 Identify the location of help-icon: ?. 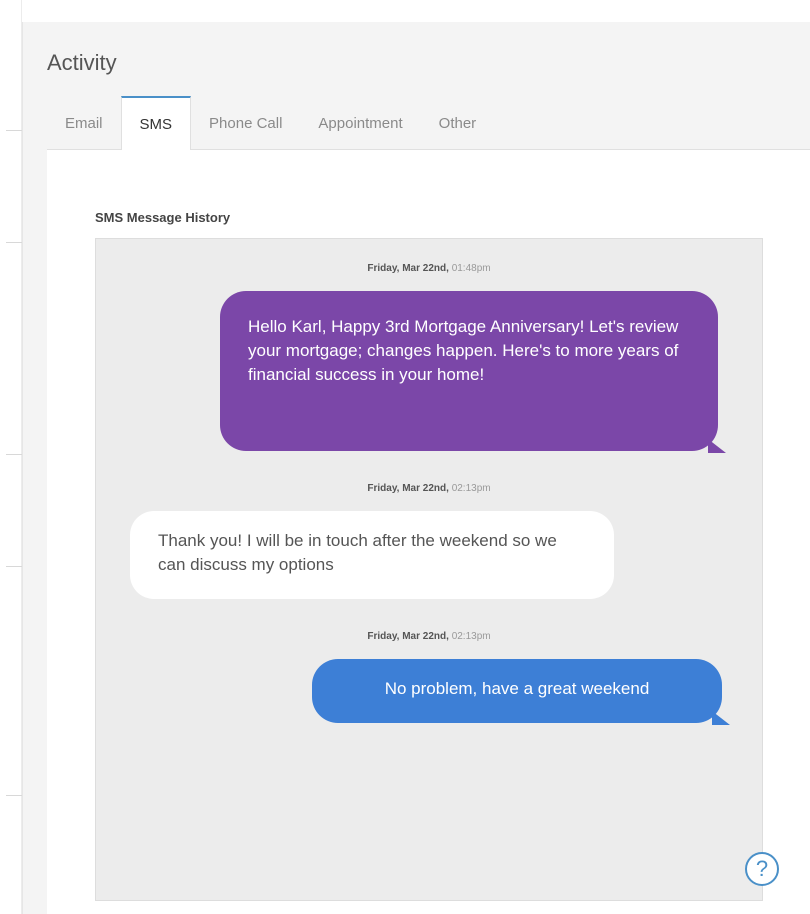
(762, 869).